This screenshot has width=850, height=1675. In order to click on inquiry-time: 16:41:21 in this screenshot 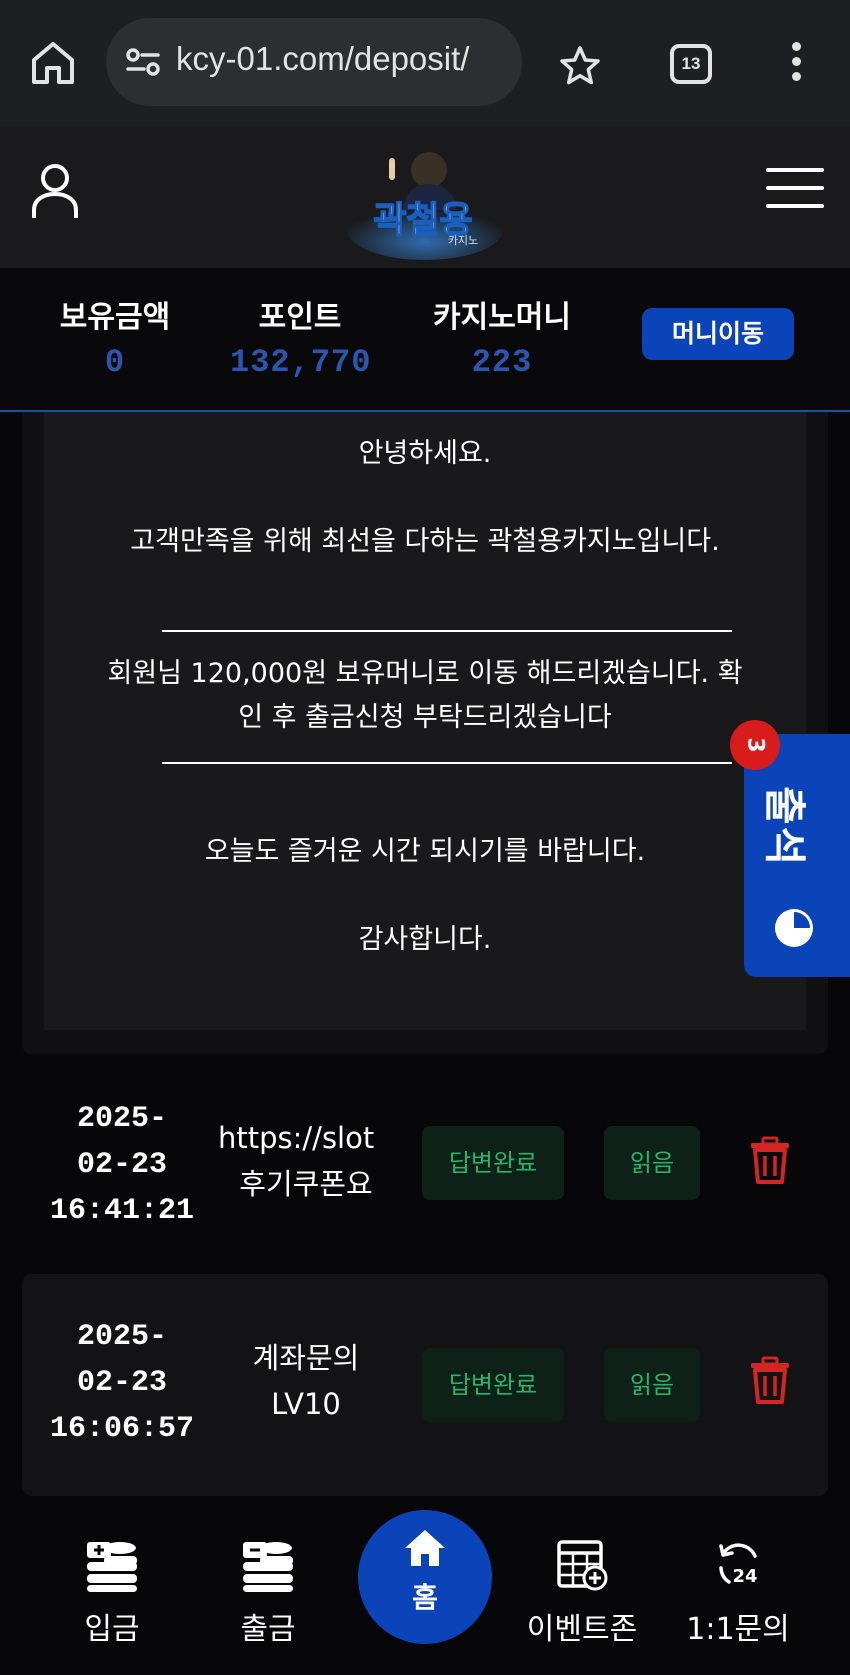, I will do `click(122, 1211)`.